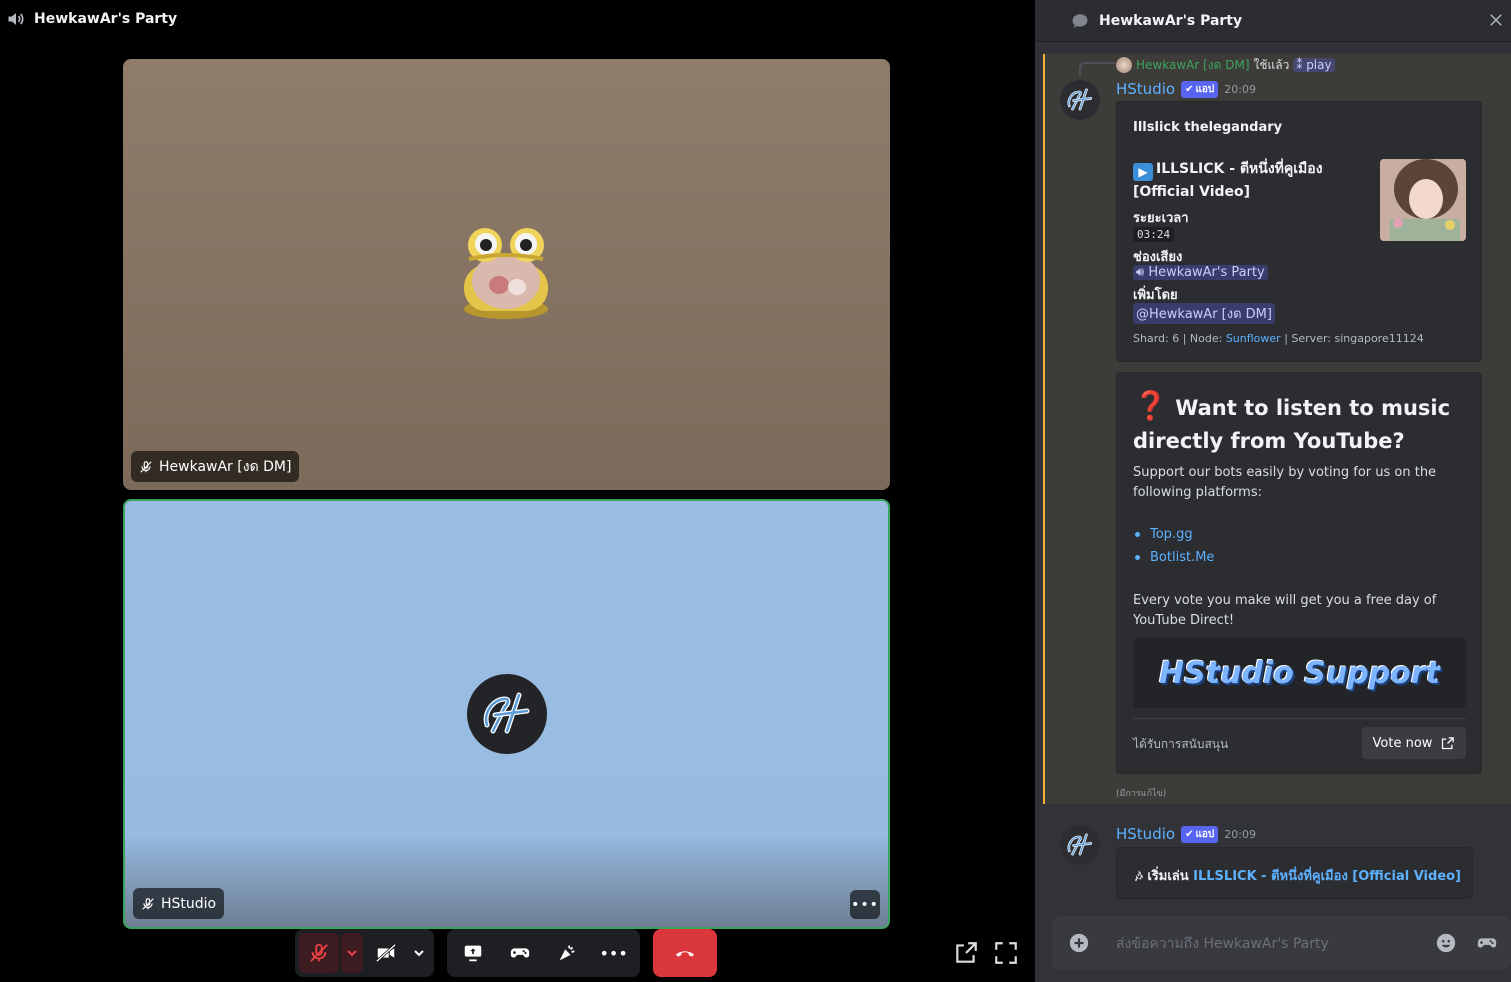  I want to click on command-pill: ⁑ play, so click(1314, 65).